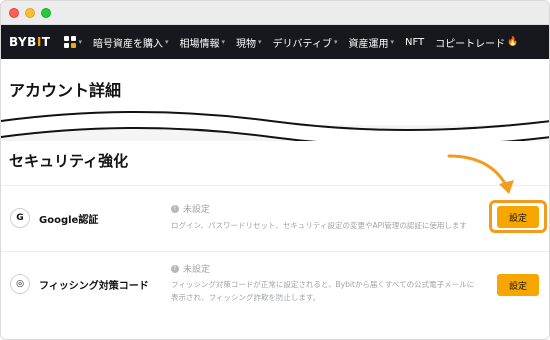 The width and height of the screenshot is (550, 340). Describe the element at coordinates (30, 13) in the screenshot. I see `minimize-window-button` at that location.